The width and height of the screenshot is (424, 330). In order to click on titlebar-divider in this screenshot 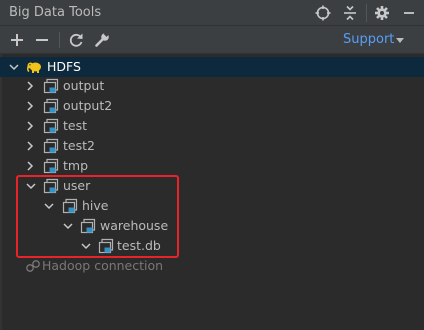, I will do `click(366, 13)`.